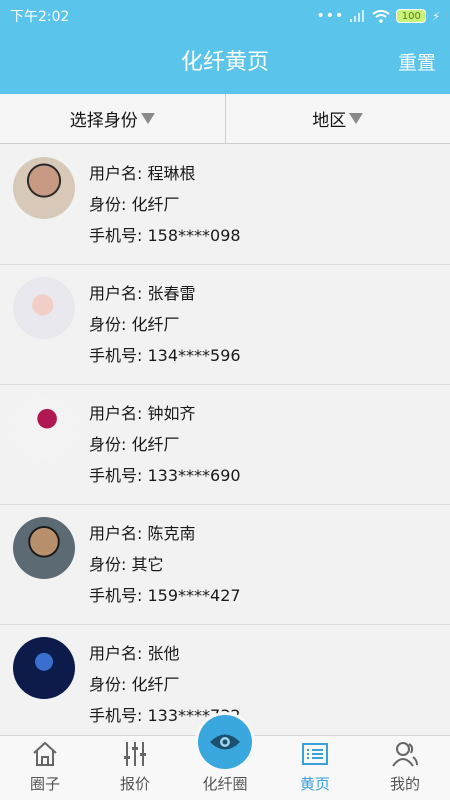  I want to click on phone-value: 134****596, so click(194, 355).